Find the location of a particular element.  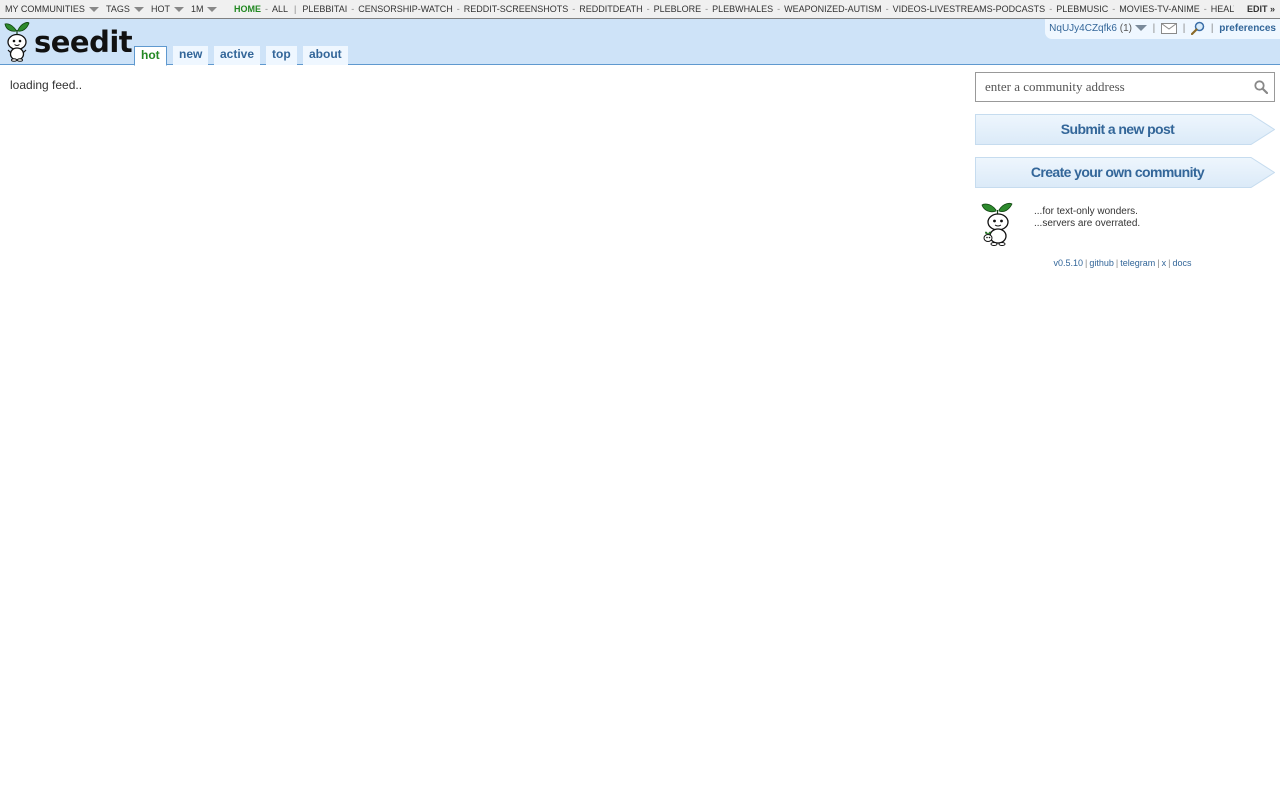

tab-new: new is located at coordinates (191, 55).